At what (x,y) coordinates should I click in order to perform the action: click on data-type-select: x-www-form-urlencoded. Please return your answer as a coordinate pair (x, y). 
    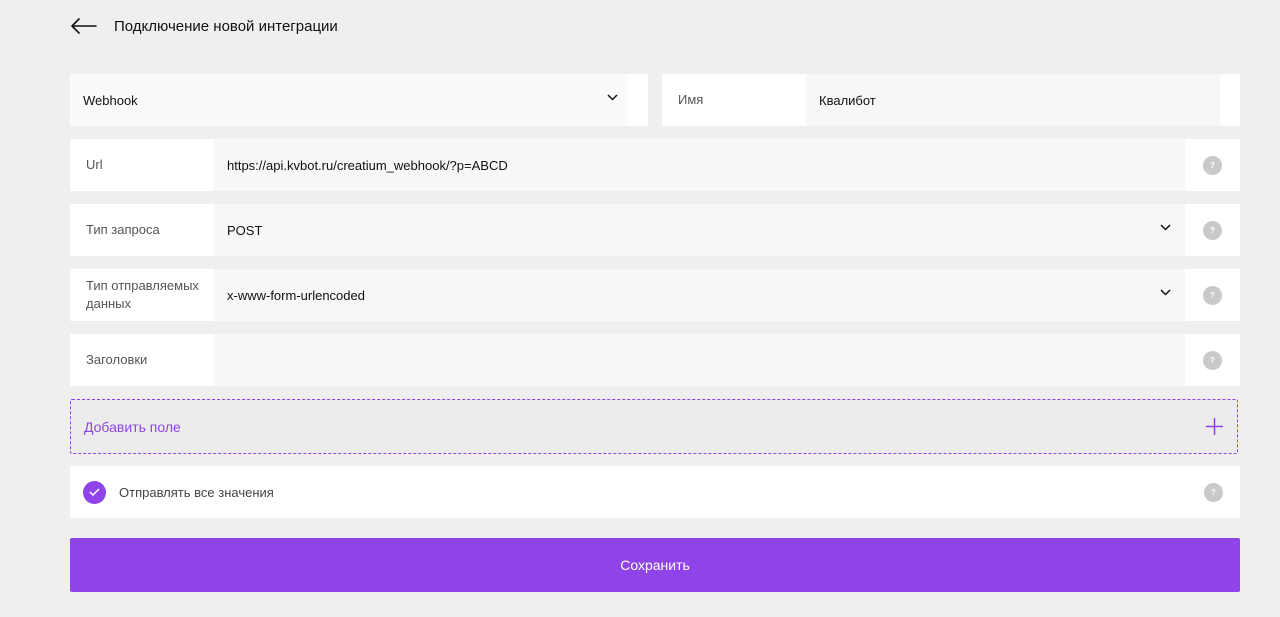
    Looking at the image, I should click on (699, 295).